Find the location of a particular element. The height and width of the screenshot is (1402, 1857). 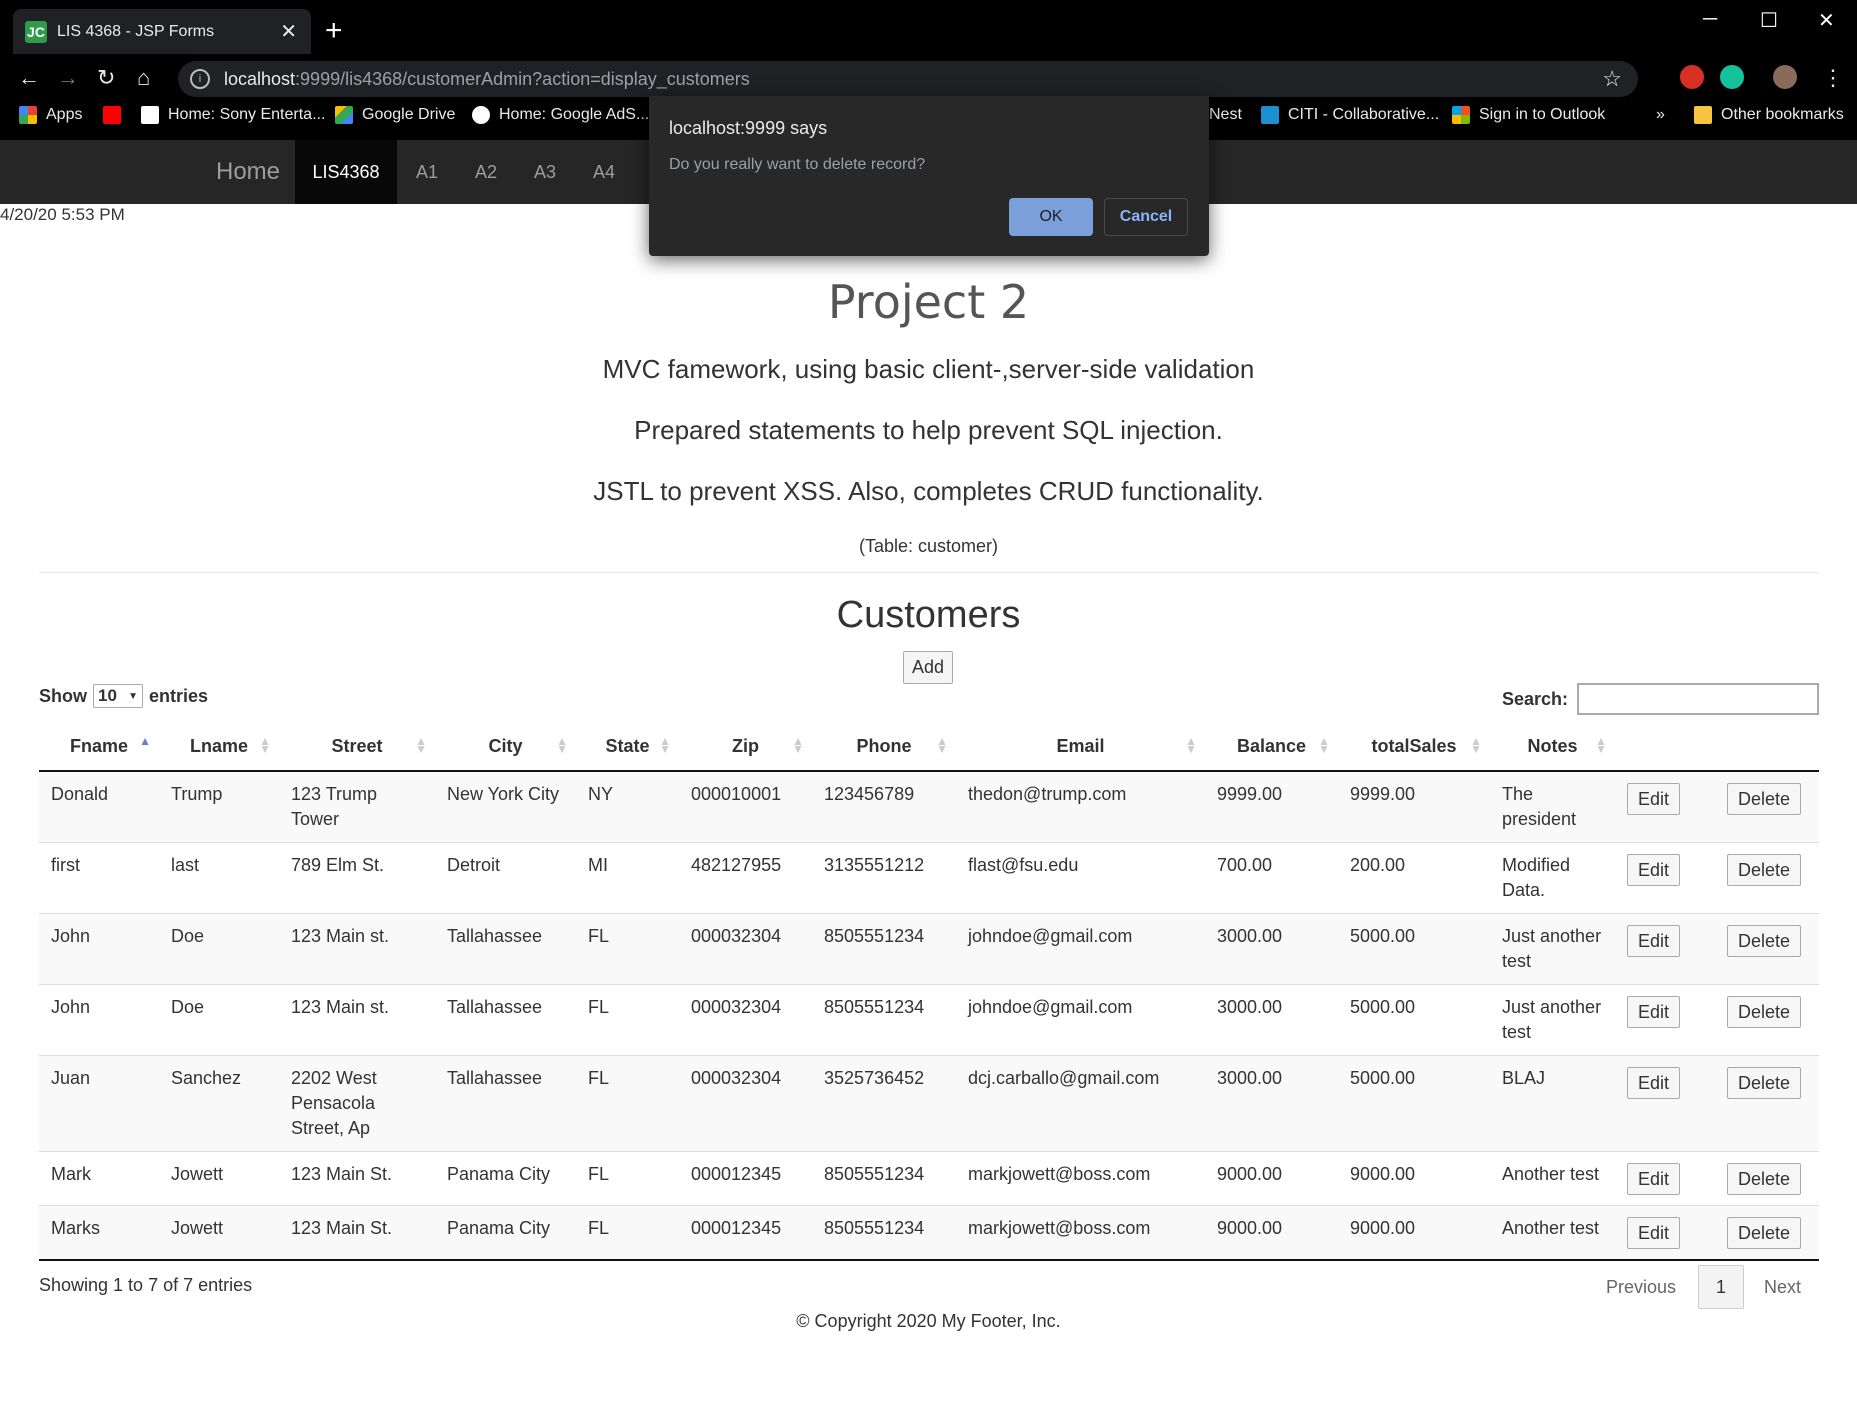

nav-item-a2: A2 is located at coordinates (486, 172).